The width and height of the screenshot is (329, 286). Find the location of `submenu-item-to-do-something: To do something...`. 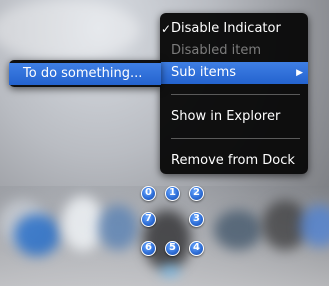

submenu-item-to-do-something: To do something... is located at coordinates (85, 74).